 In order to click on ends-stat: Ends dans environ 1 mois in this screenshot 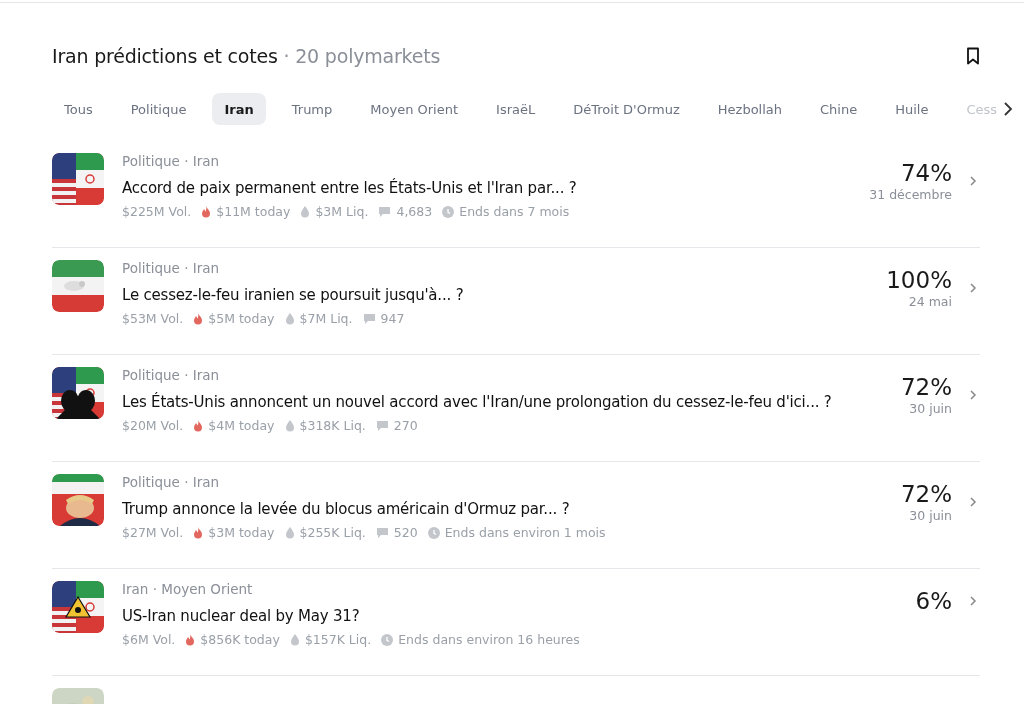, I will do `click(525, 532)`.